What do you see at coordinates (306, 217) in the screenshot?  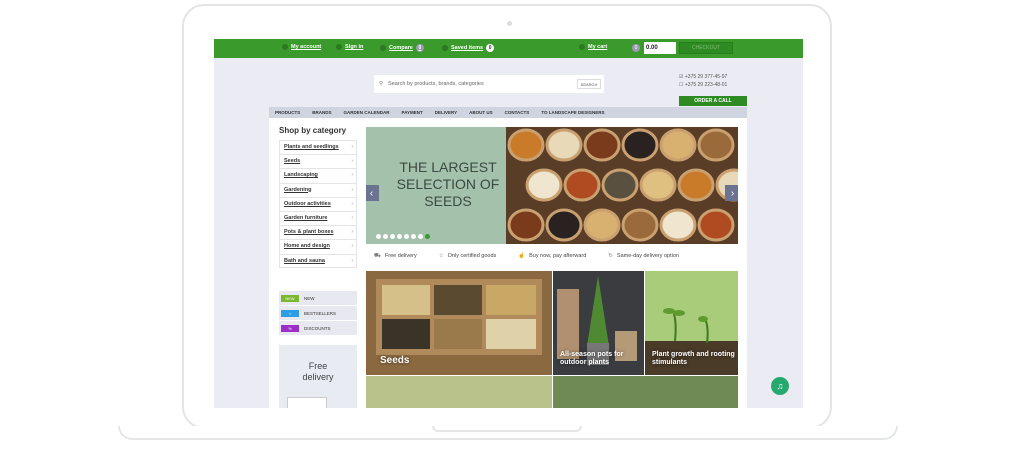 I see `category-label: Garden furniture` at bounding box center [306, 217].